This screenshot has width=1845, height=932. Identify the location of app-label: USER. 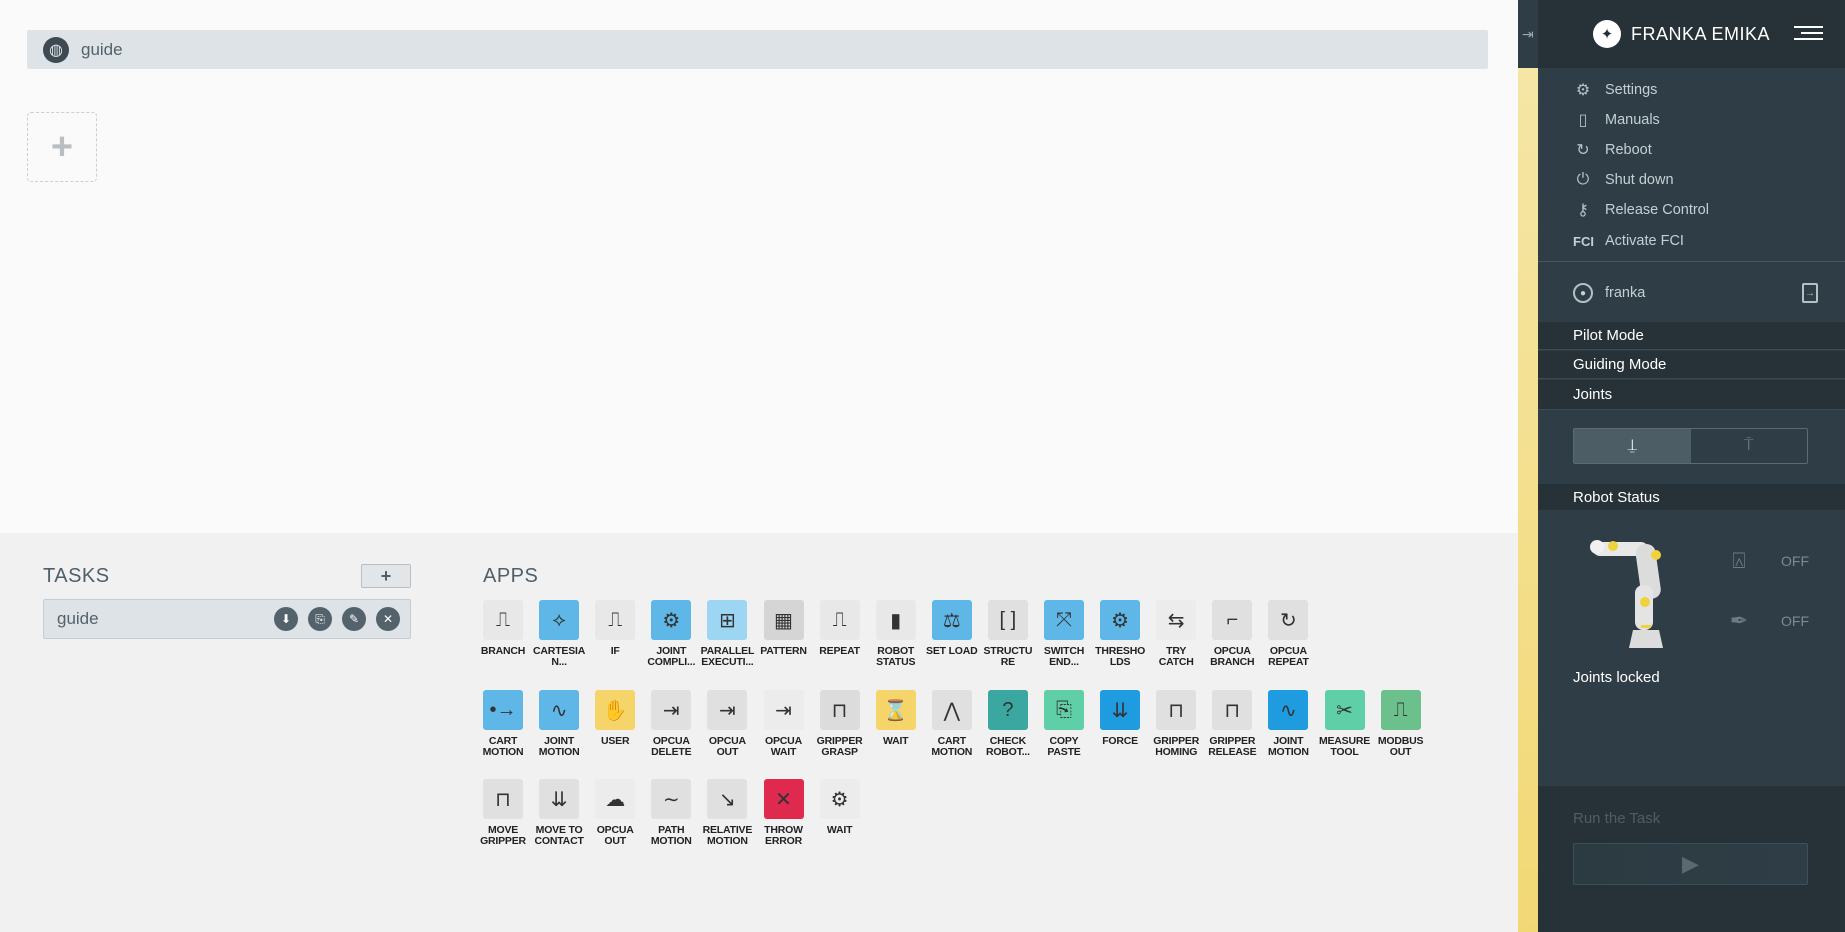
(615, 741).